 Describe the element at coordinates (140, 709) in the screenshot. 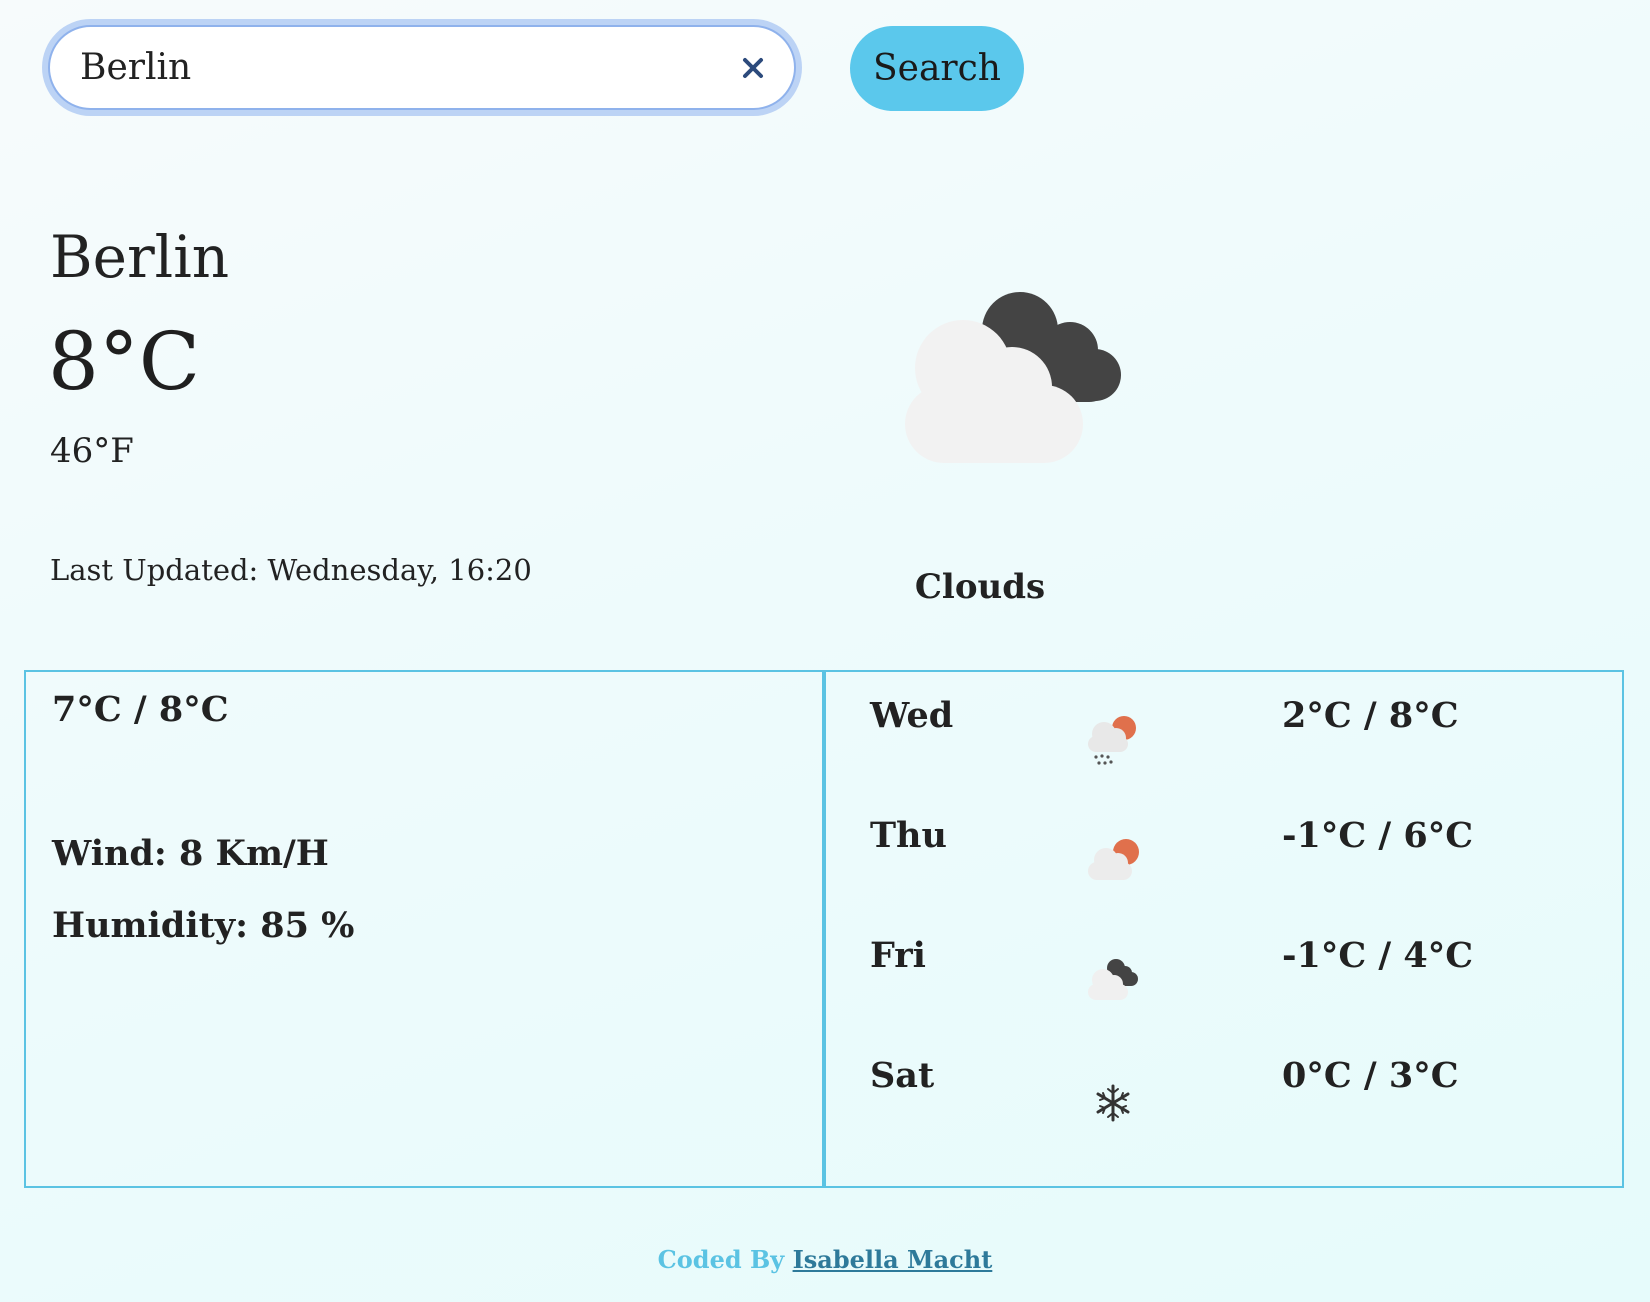

I see `today-min-max: 7°C / 8°C` at that location.